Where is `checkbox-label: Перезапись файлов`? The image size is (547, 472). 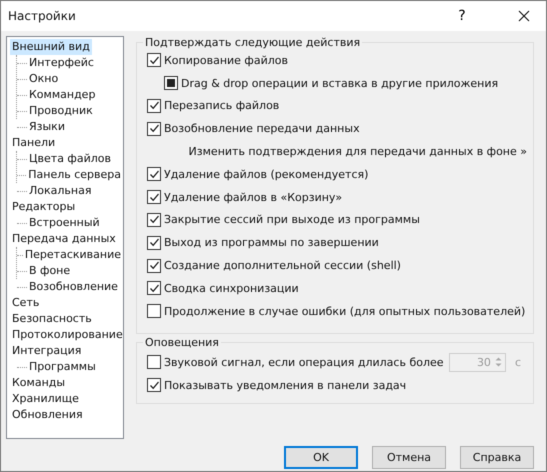
checkbox-label: Перезапись файлов is located at coordinates (222, 105).